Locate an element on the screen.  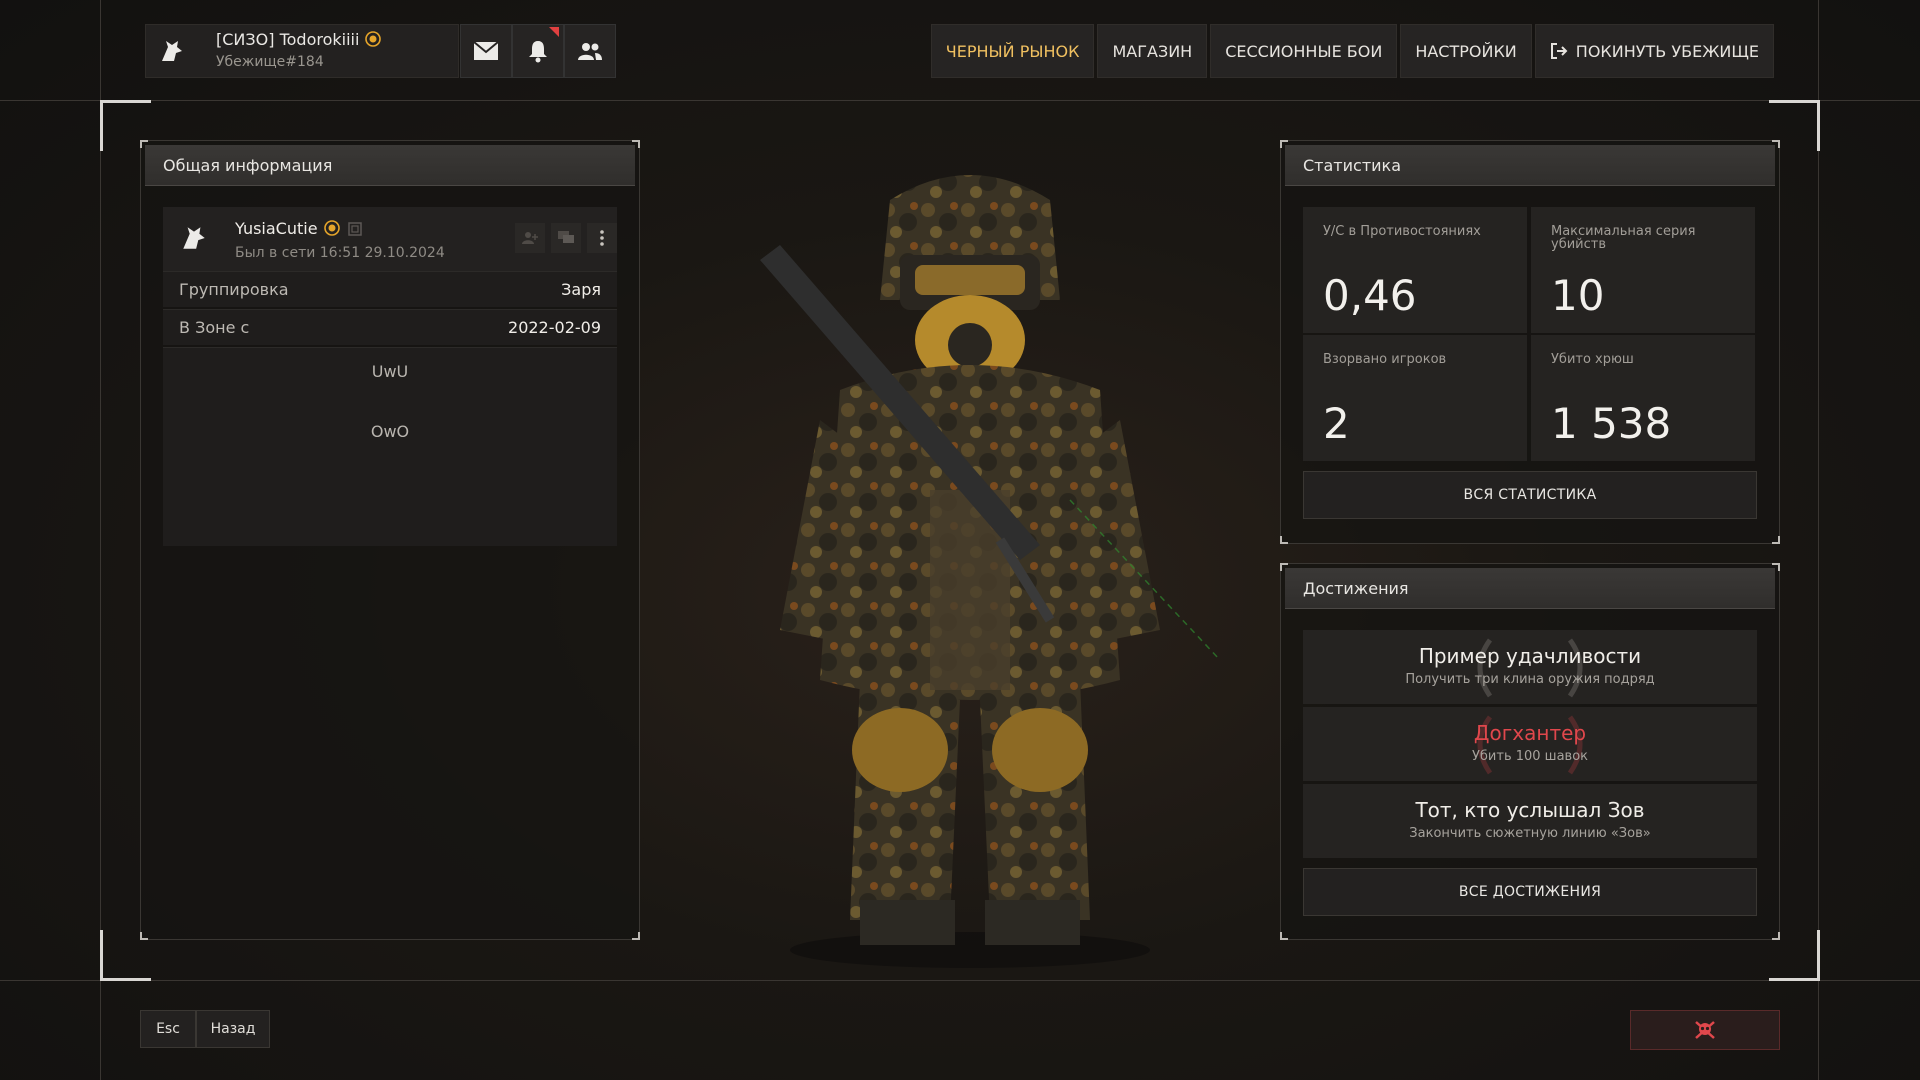
friends-icon is located at coordinates (590, 51).